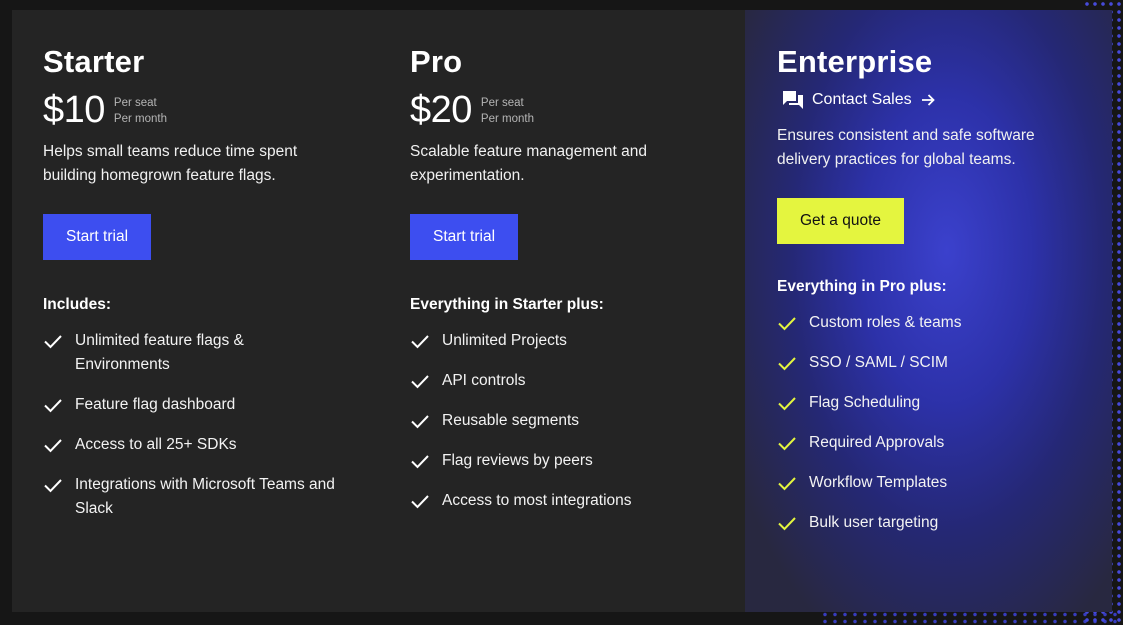 Image resolution: width=1123 pixels, height=625 pixels. Describe the element at coordinates (504, 340) in the screenshot. I see `feature-label: Unlimited Projects` at that location.